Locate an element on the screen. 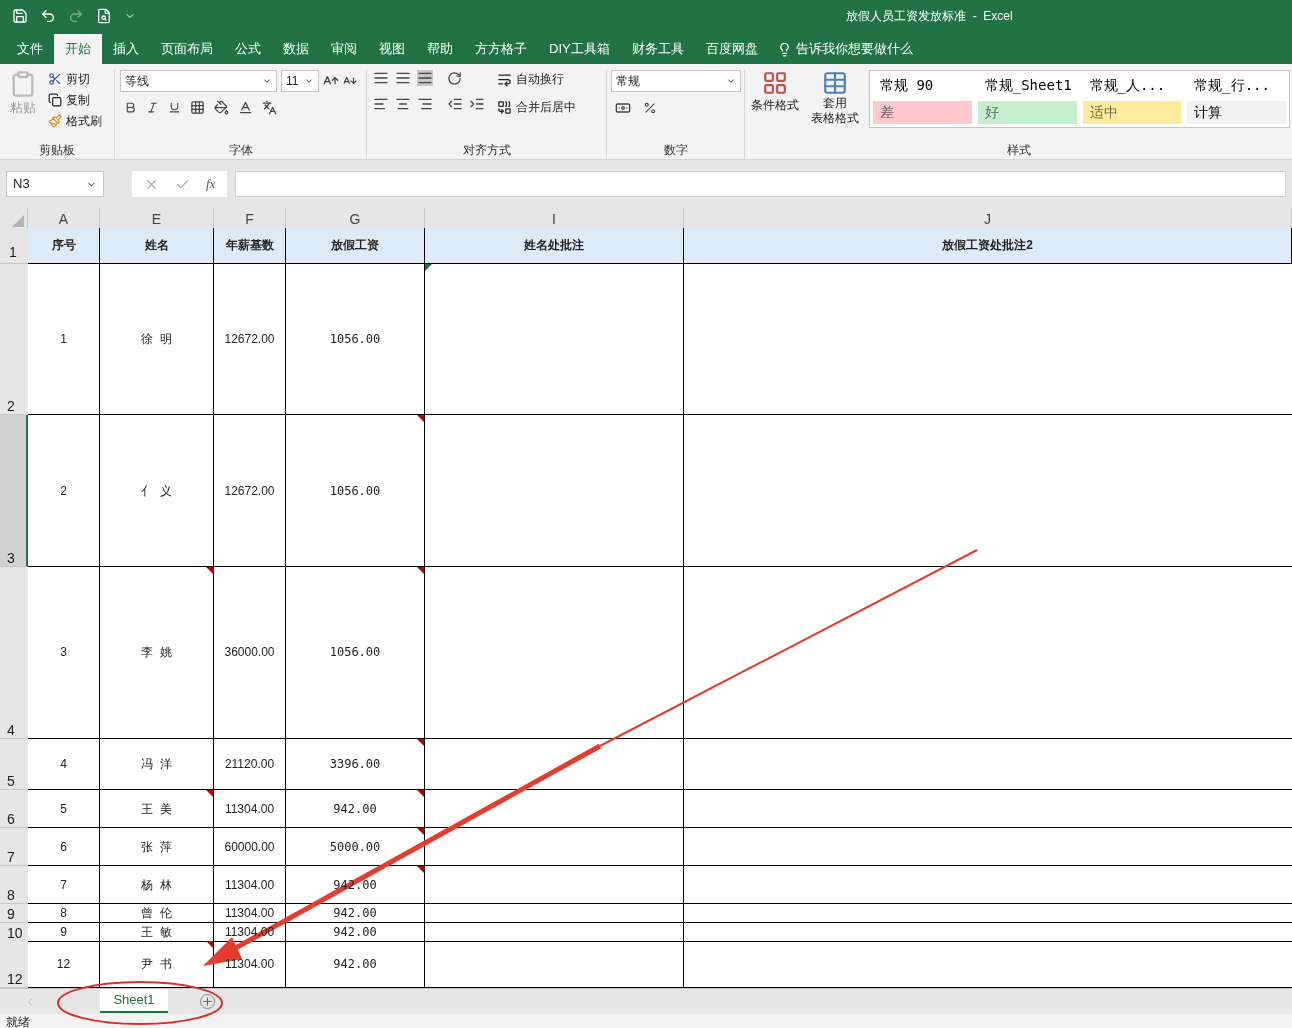  underline-icon is located at coordinates (174, 107).